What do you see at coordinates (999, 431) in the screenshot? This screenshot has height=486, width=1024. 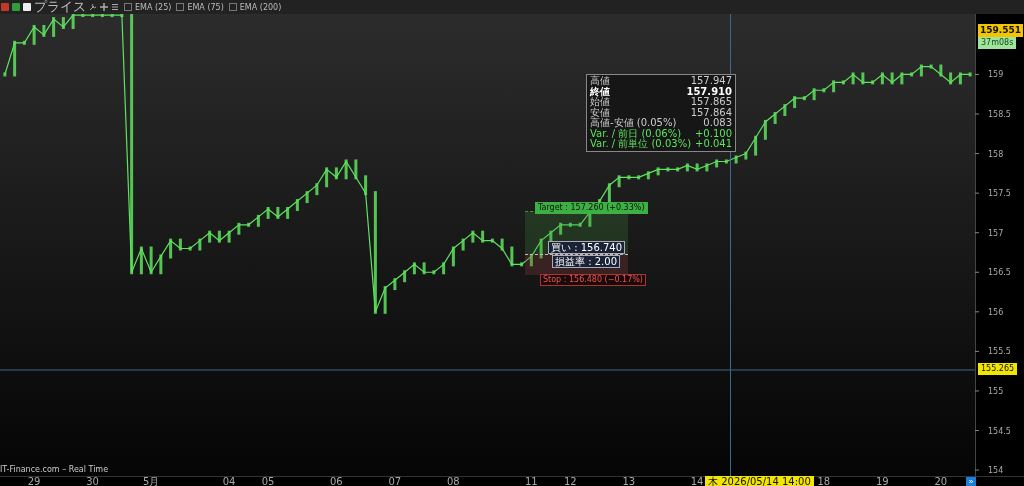 I see `price-axis-label: 154.5` at bounding box center [999, 431].